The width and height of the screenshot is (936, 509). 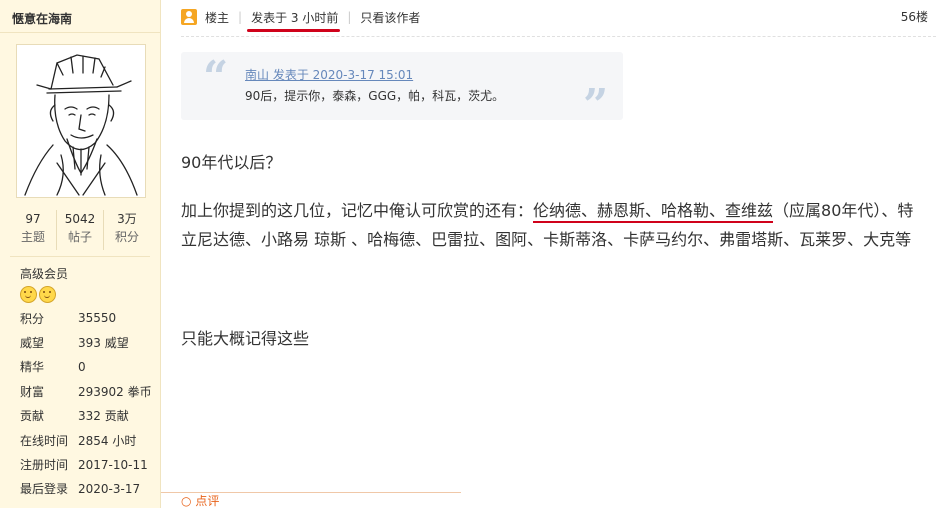 I want to click on avatar, so click(x=81, y=121).